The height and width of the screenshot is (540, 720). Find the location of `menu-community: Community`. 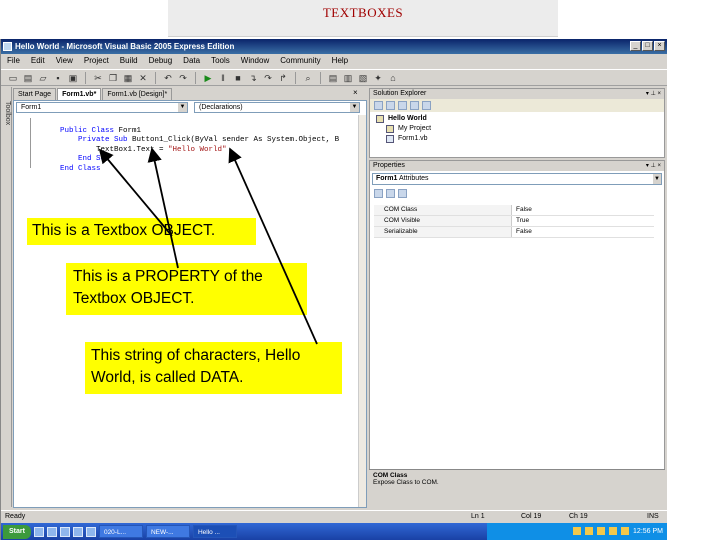

menu-community: Community is located at coordinates (300, 61).